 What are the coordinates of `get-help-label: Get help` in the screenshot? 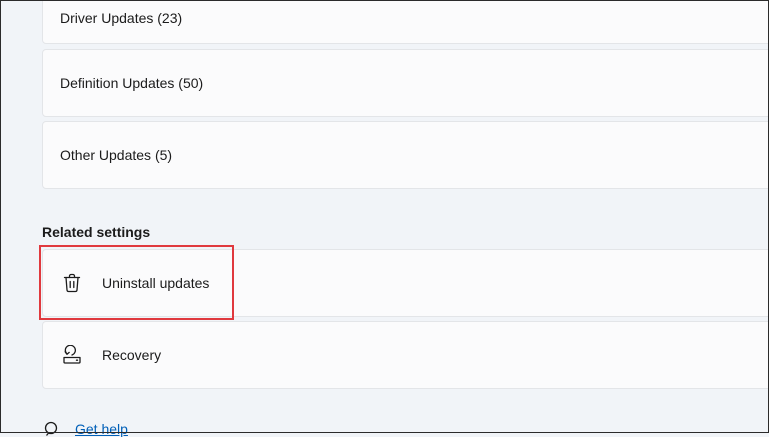 It's located at (101, 429).